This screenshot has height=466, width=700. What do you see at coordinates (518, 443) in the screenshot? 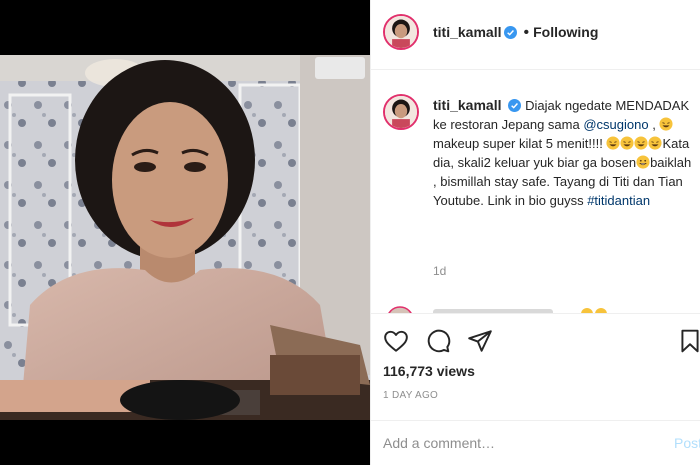
I see `comment-input` at bounding box center [518, 443].